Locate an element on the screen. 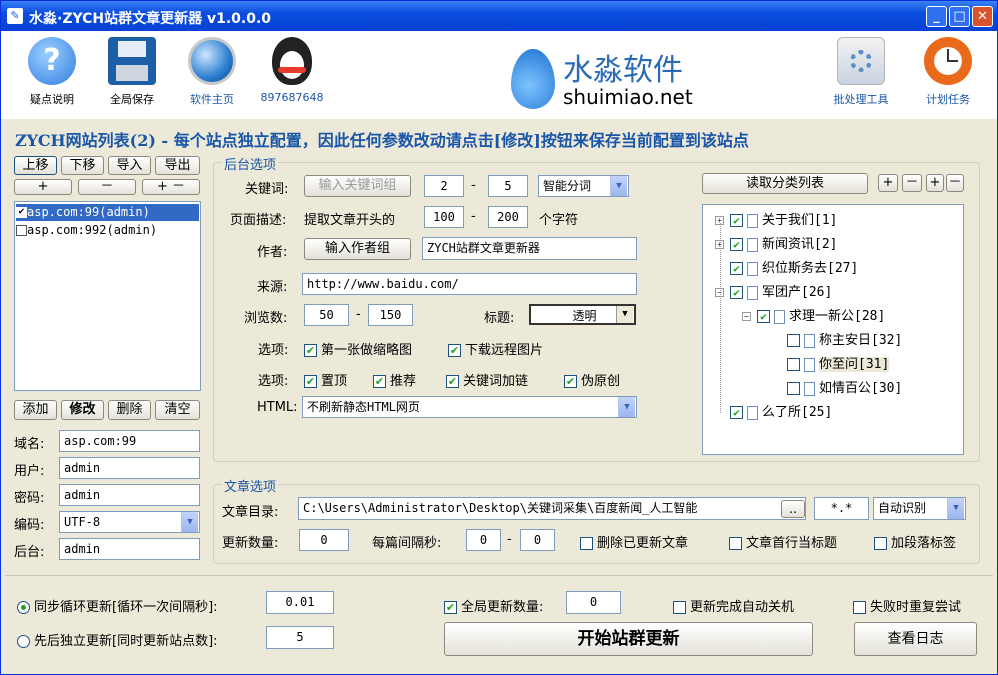  export-button: 导出 is located at coordinates (177, 165).